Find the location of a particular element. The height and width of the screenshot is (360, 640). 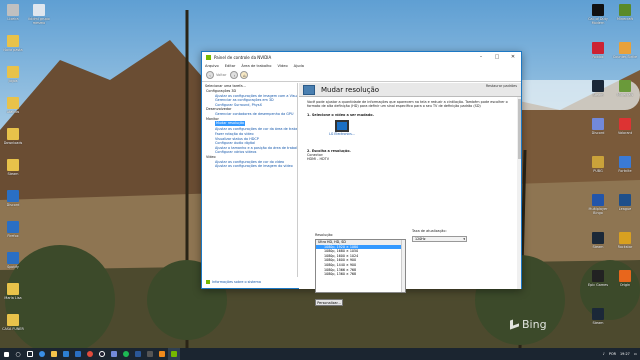

desktop-icon: Epic Games is located at coordinates (598, 278).